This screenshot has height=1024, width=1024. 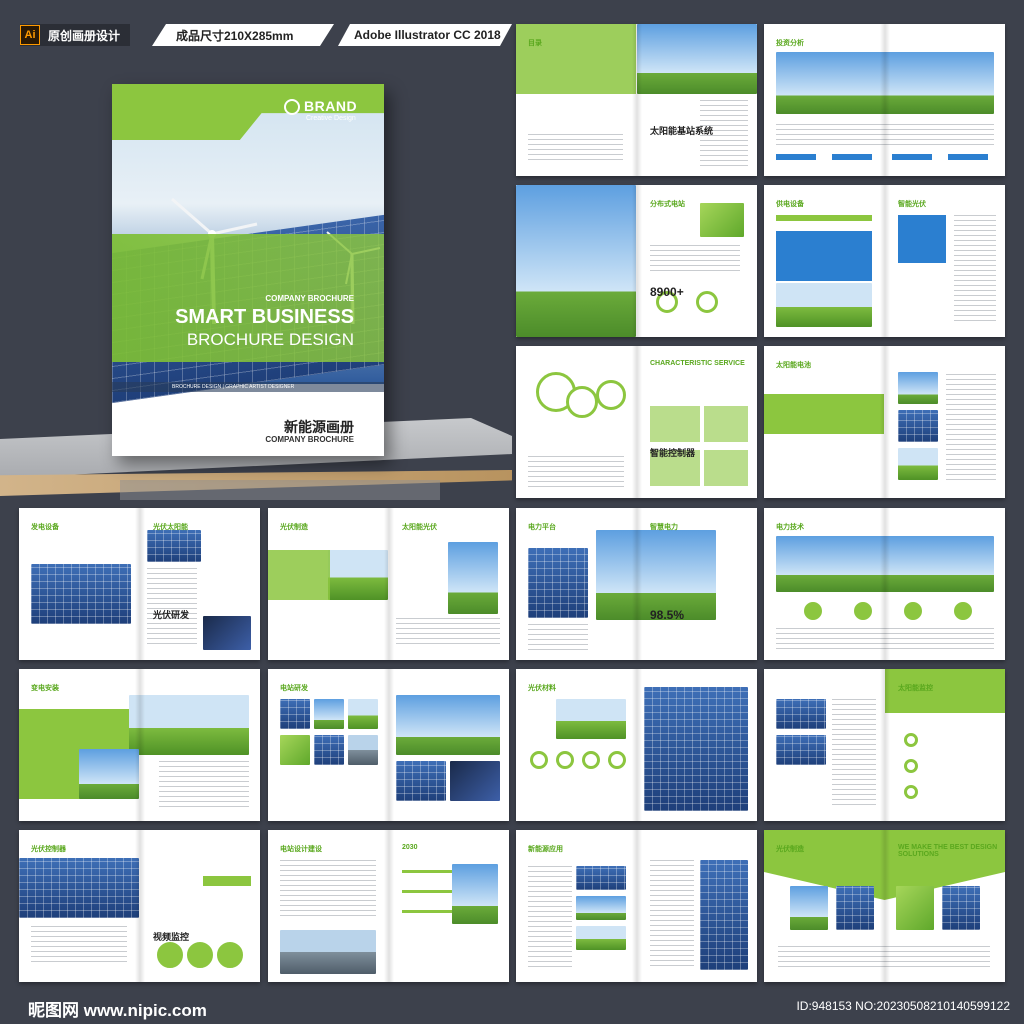 I want to click on image-id: ID:948153 NO:20230508210140599122, so click(x=903, y=1006).